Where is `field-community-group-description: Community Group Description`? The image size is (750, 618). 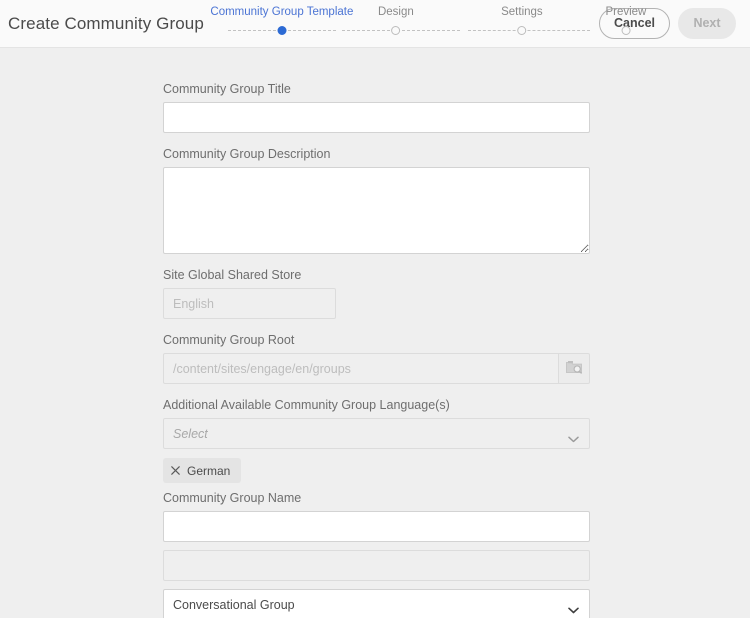
field-community-group-description: Community Group Description is located at coordinates (376, 200).